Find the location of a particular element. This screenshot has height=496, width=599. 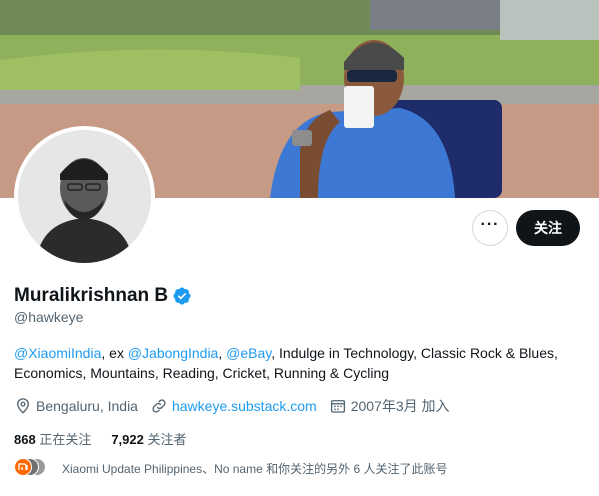

followers-you-know-avatars is located at coordinates (34, 468).